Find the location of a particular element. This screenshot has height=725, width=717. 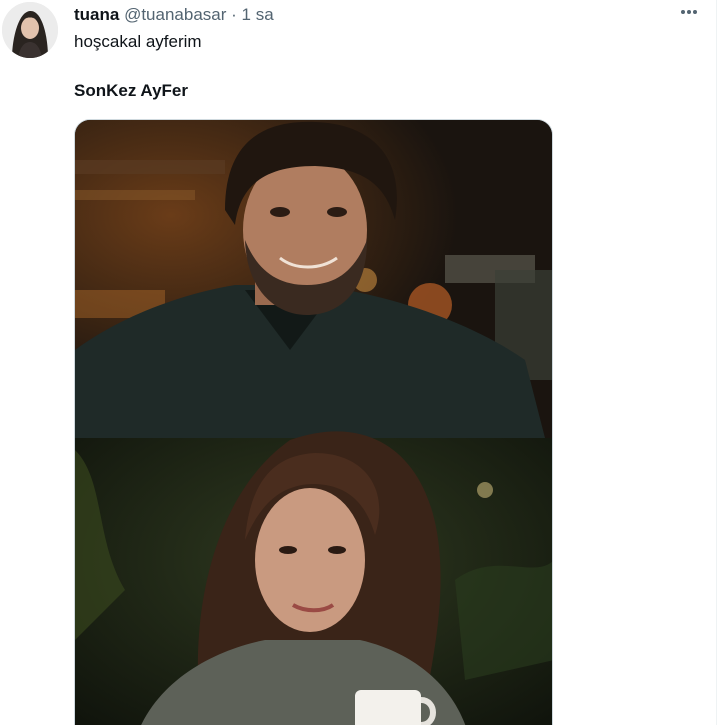

user-handle: @tuanabasar is located at coordinates (175, 14).